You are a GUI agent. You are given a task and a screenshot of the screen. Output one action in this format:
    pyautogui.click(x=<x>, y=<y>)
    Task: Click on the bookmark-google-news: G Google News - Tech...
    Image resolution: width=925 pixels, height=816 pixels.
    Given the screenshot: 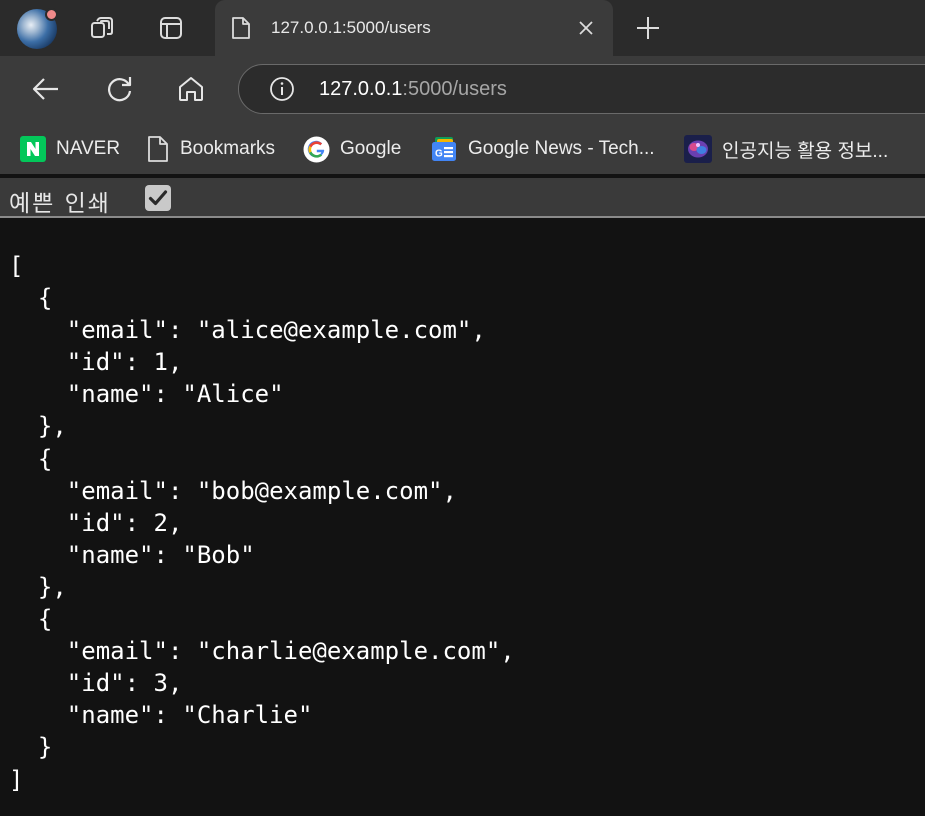 What is the action you would take?
    pyautogui.click(x=542, y=149)
    